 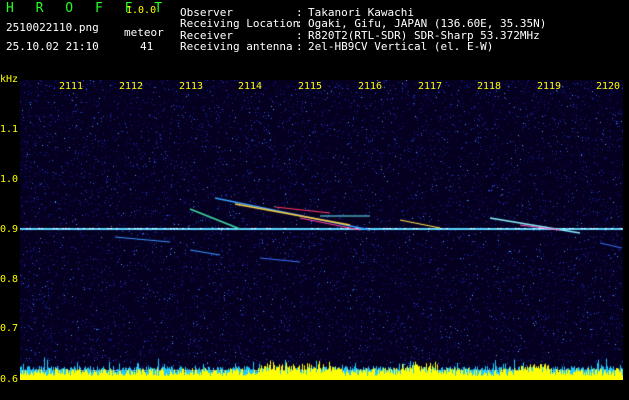 What do you see at coordinates (52, 46) in the screenshot?
I see `file-datetime: 25.10.02 21:10` at bounding box center [52, 46].